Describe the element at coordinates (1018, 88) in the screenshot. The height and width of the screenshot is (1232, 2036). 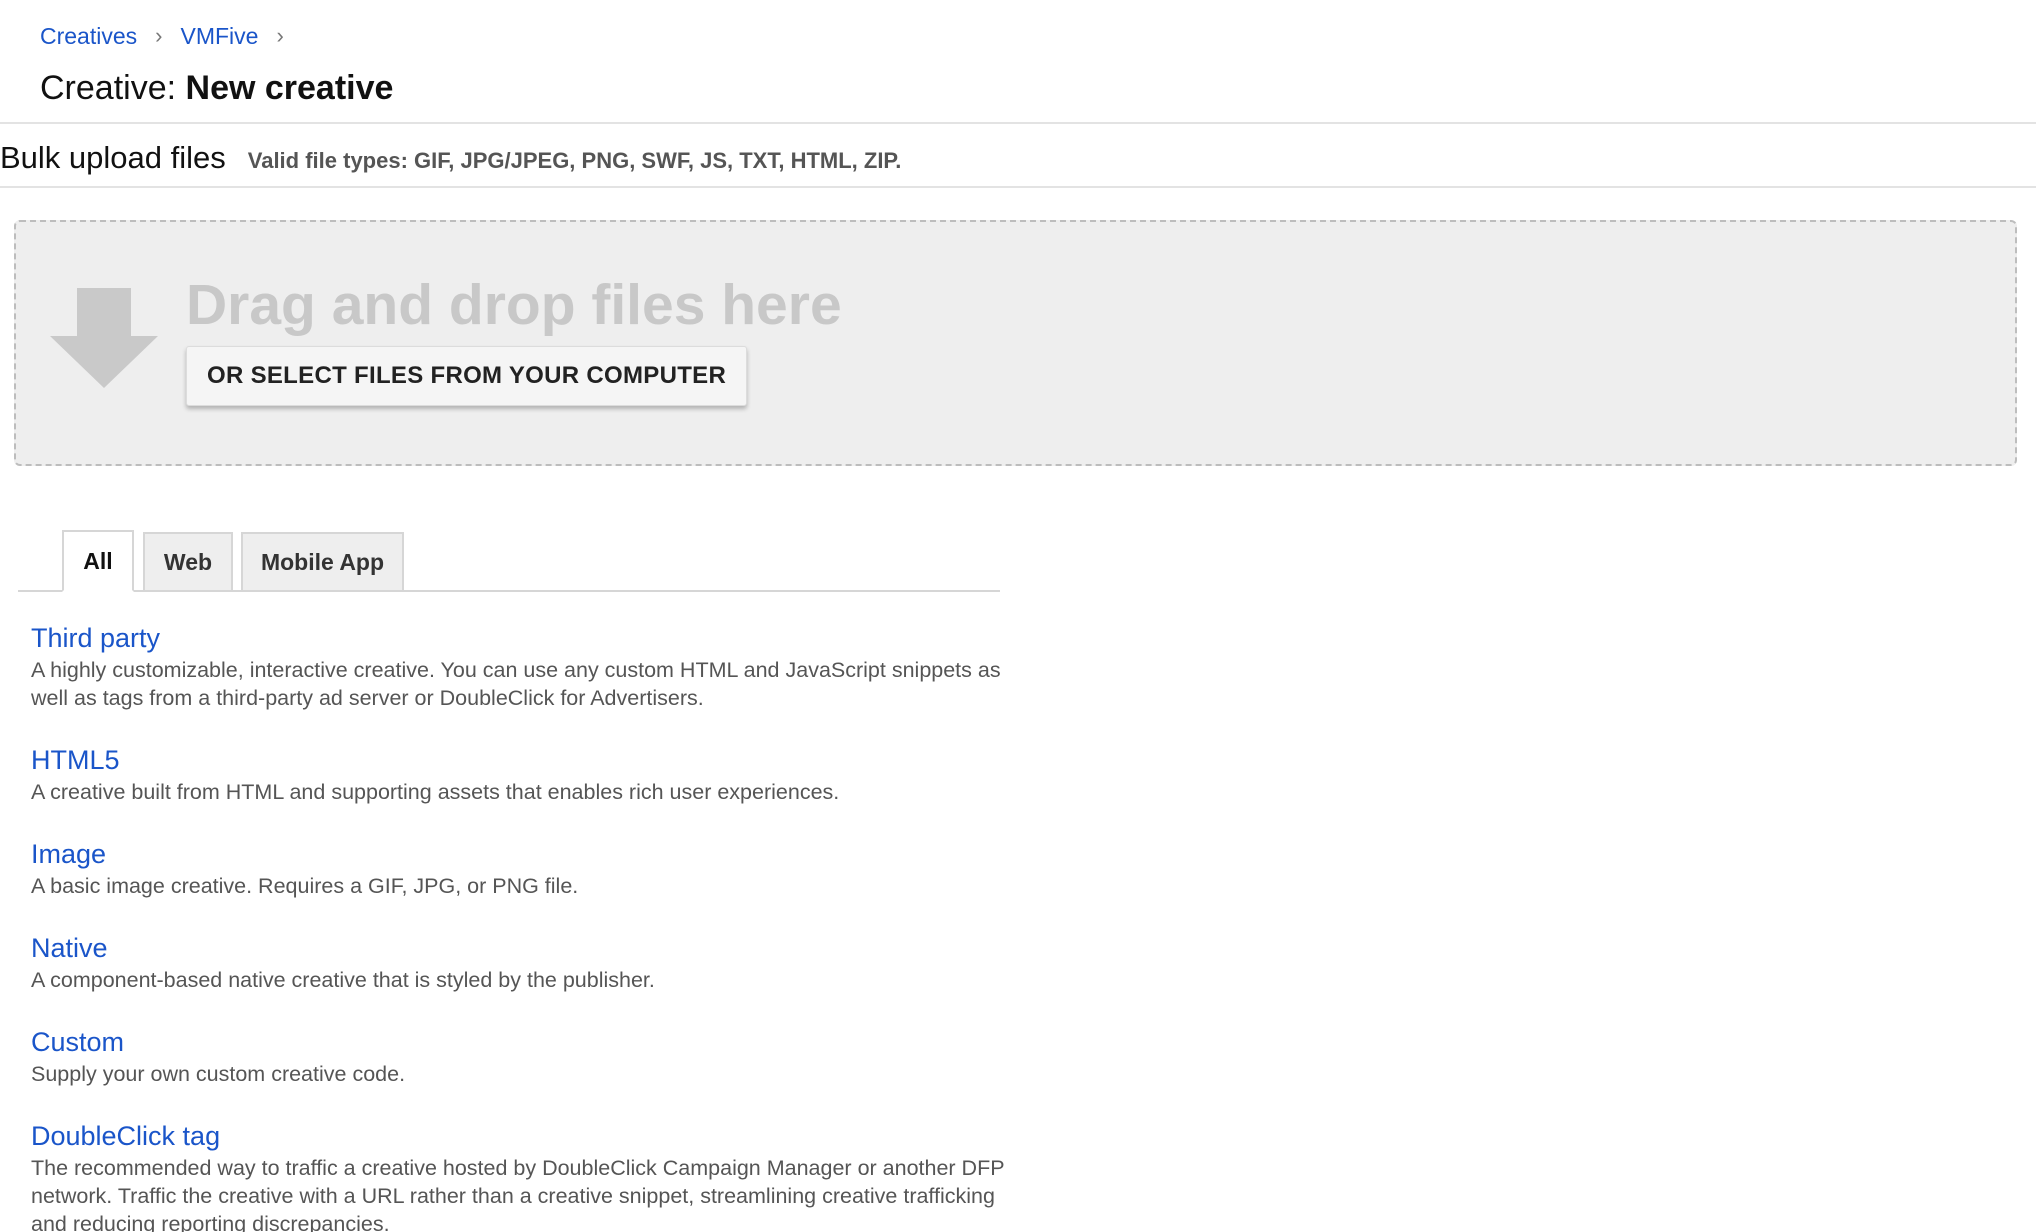
I see `page-title: Creative: New creative` at that location.